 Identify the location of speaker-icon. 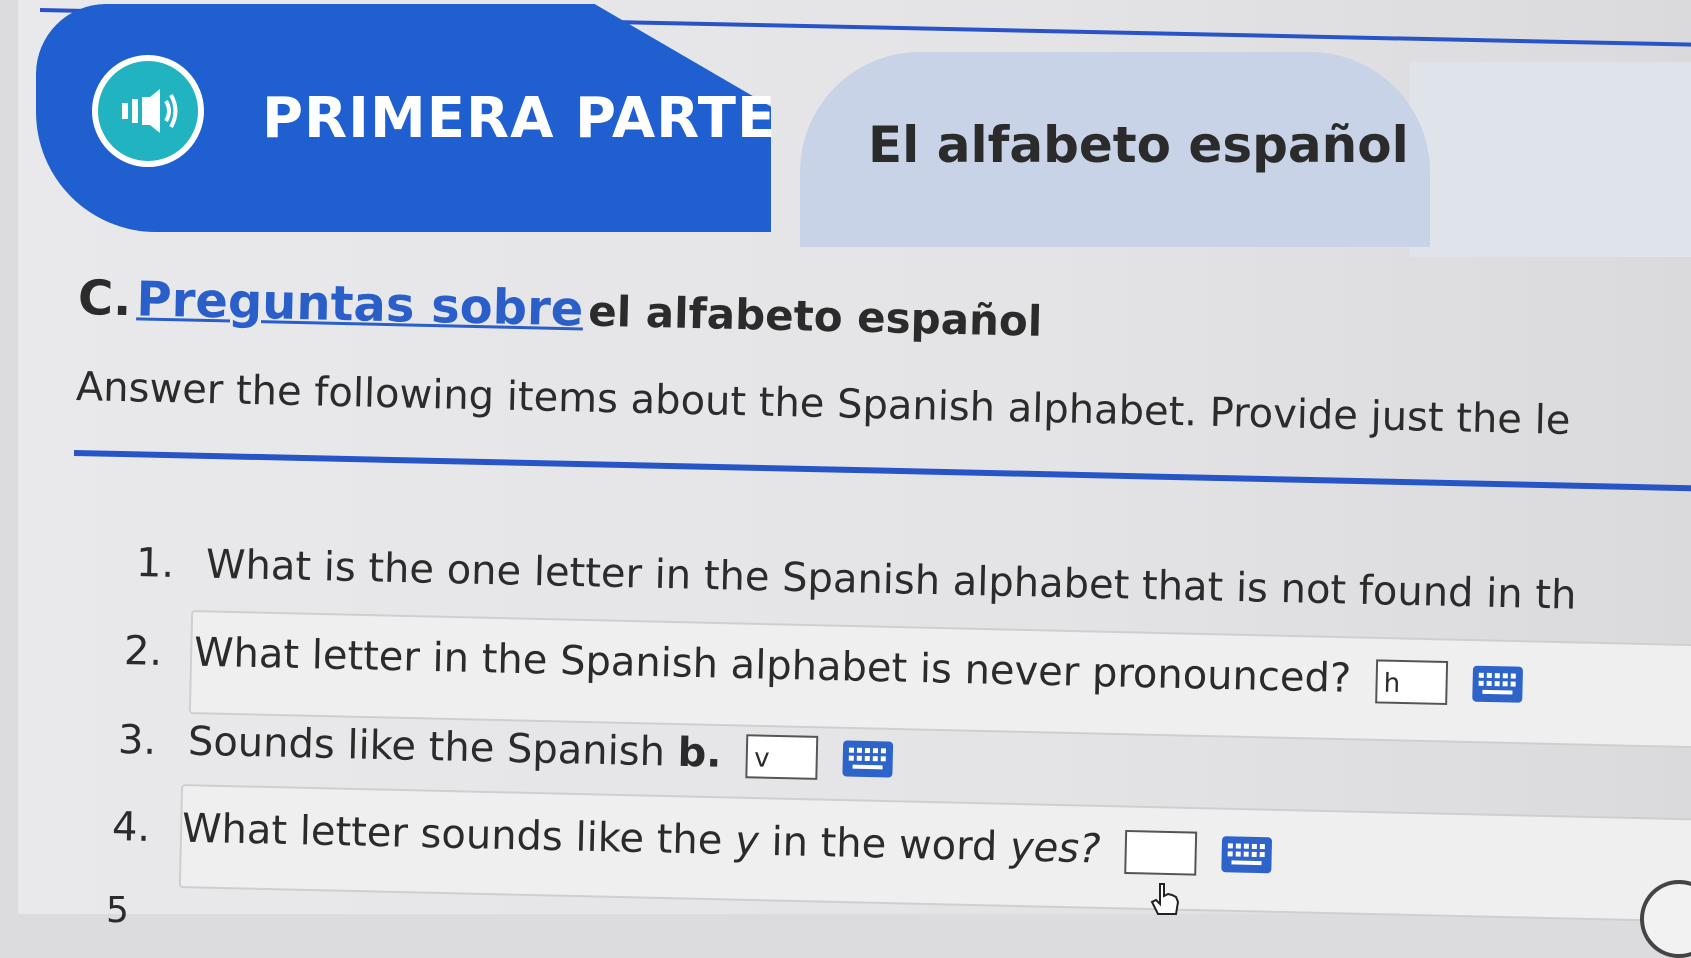
(150, 111).